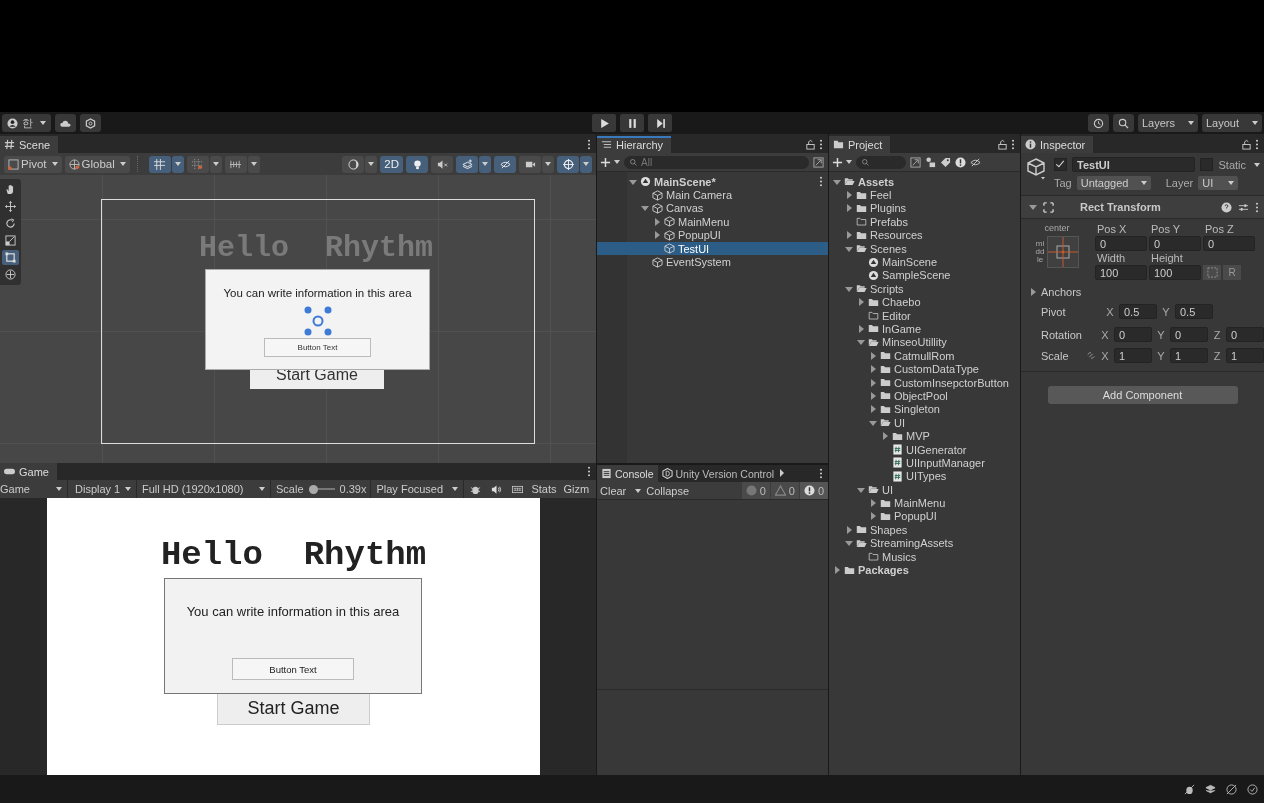 This screenshot has width=1264, height=803. What do you see at coordinates (660, 123) in the screenshot?
I see `step-button` at bounding box center [660, 123].